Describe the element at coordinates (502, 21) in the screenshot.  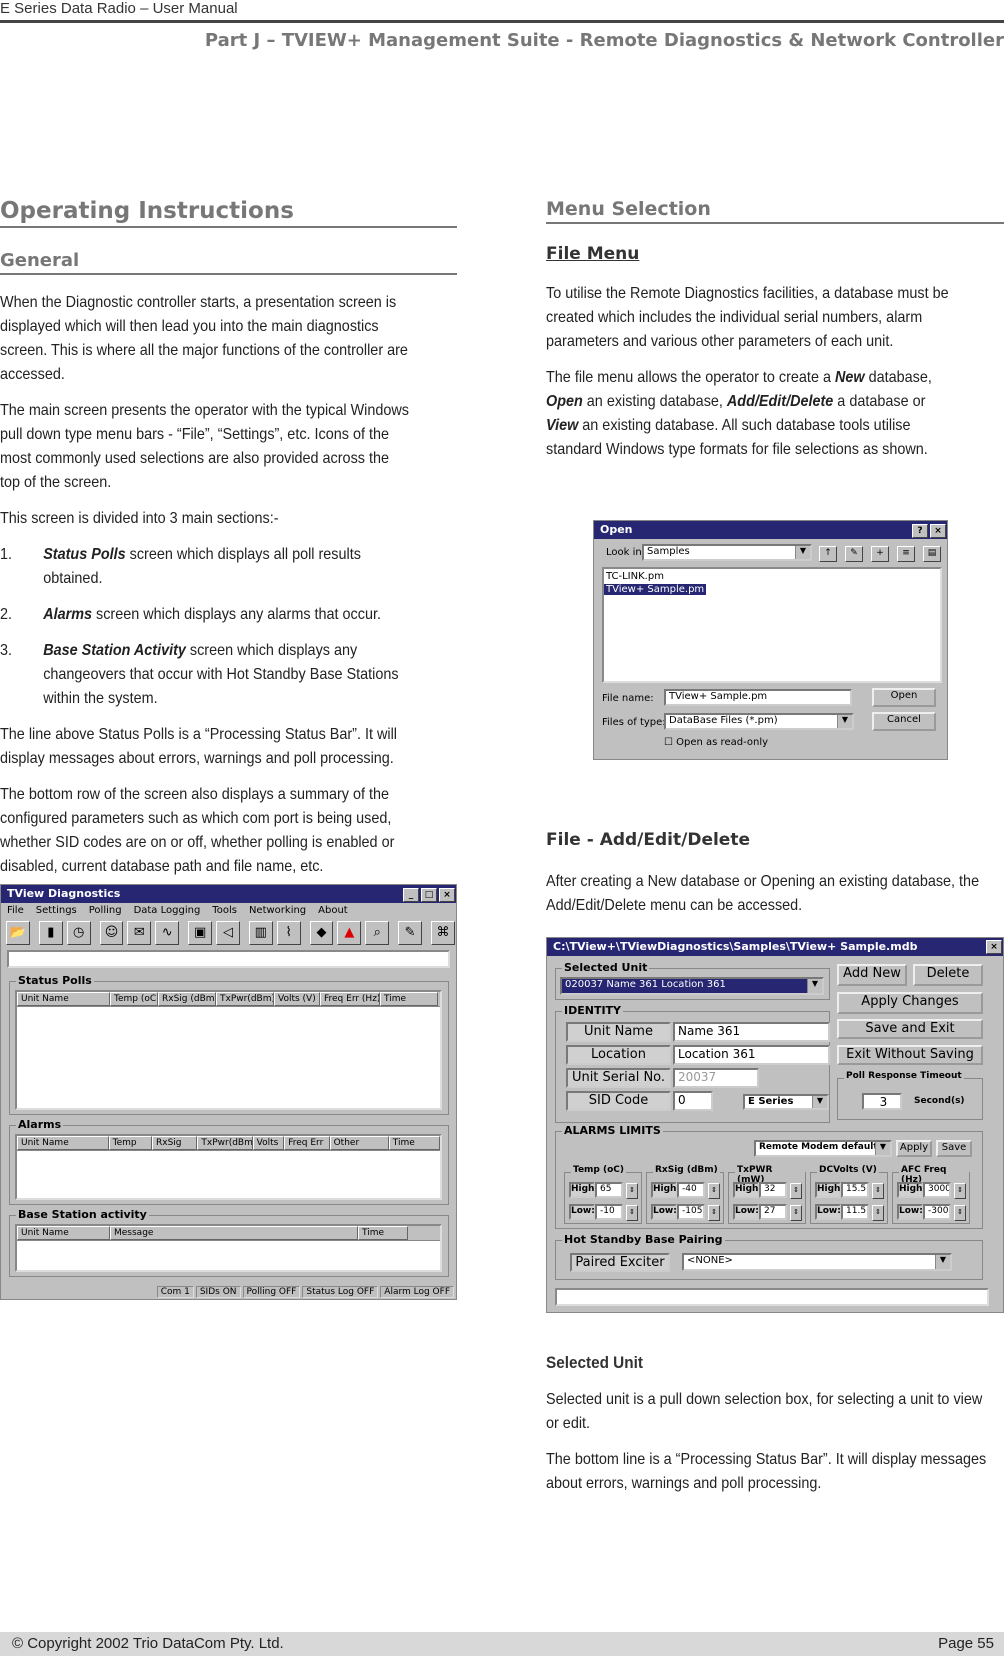
I see `header-rule` at that location.